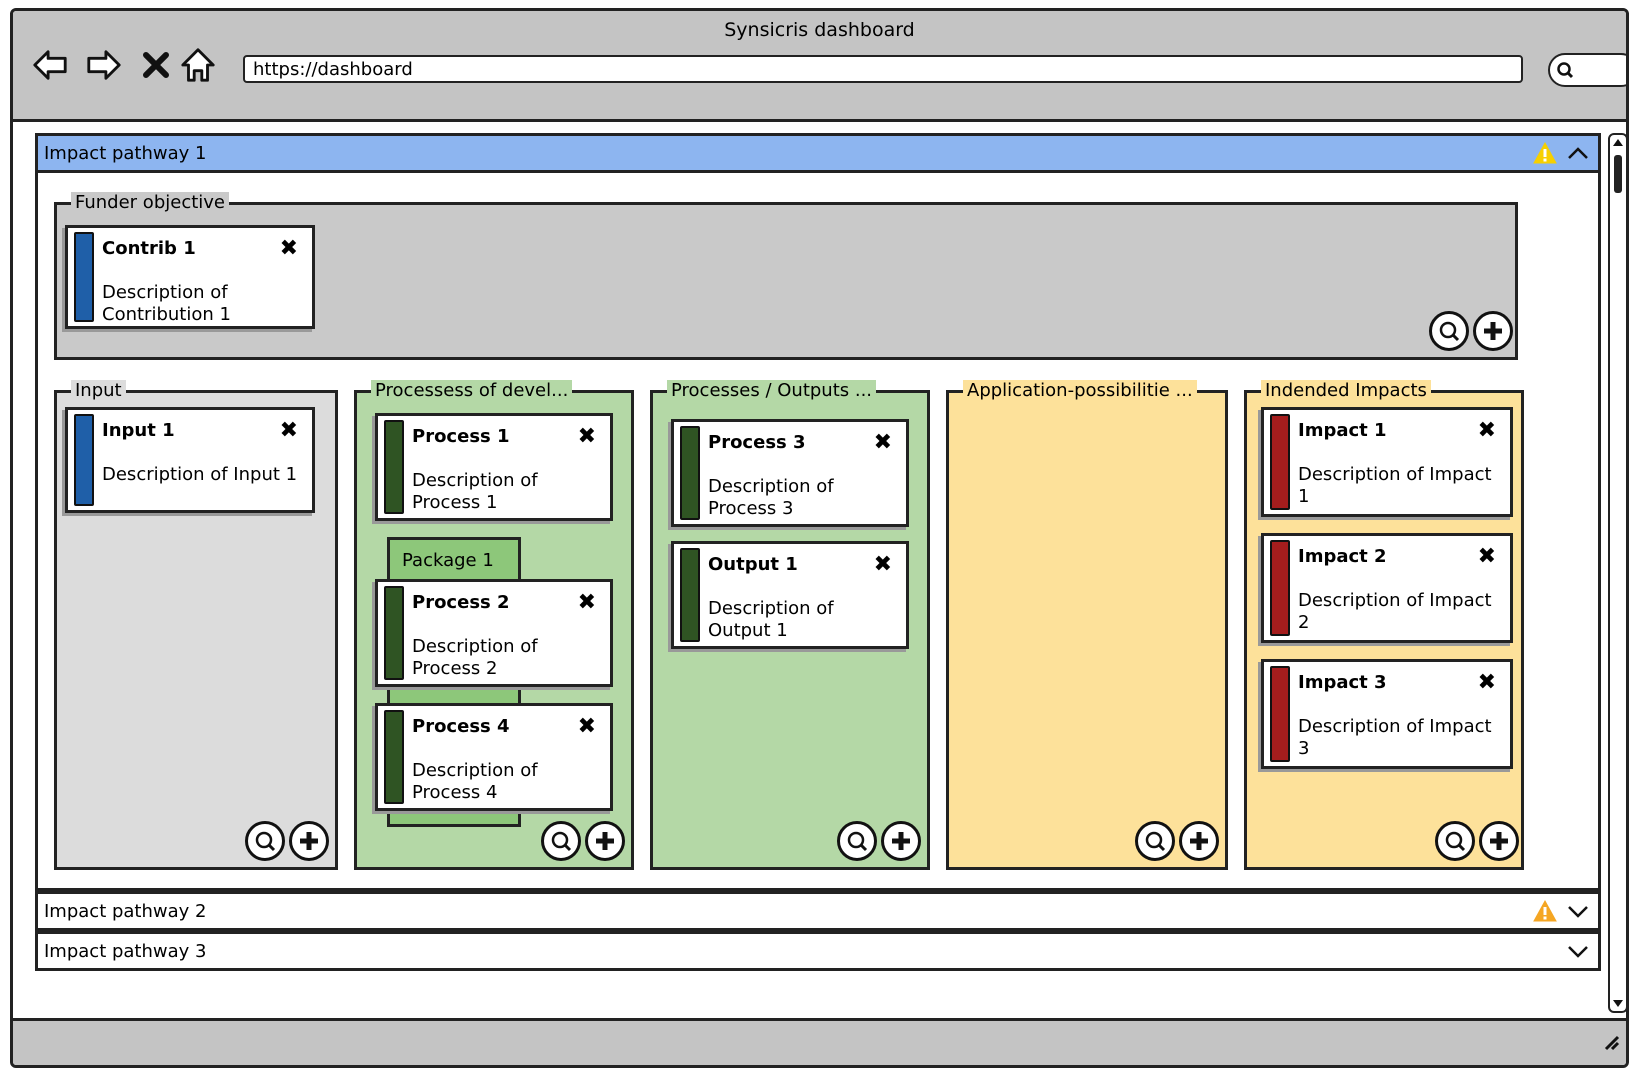 Image resolution: width=1629 pixels, height=1068 pixels. What do you see at coordinates (790, 595) in the screenshot?
I see `output-card: Output 1 ✖ Description of Output 1` at bounding box center [790, 595].